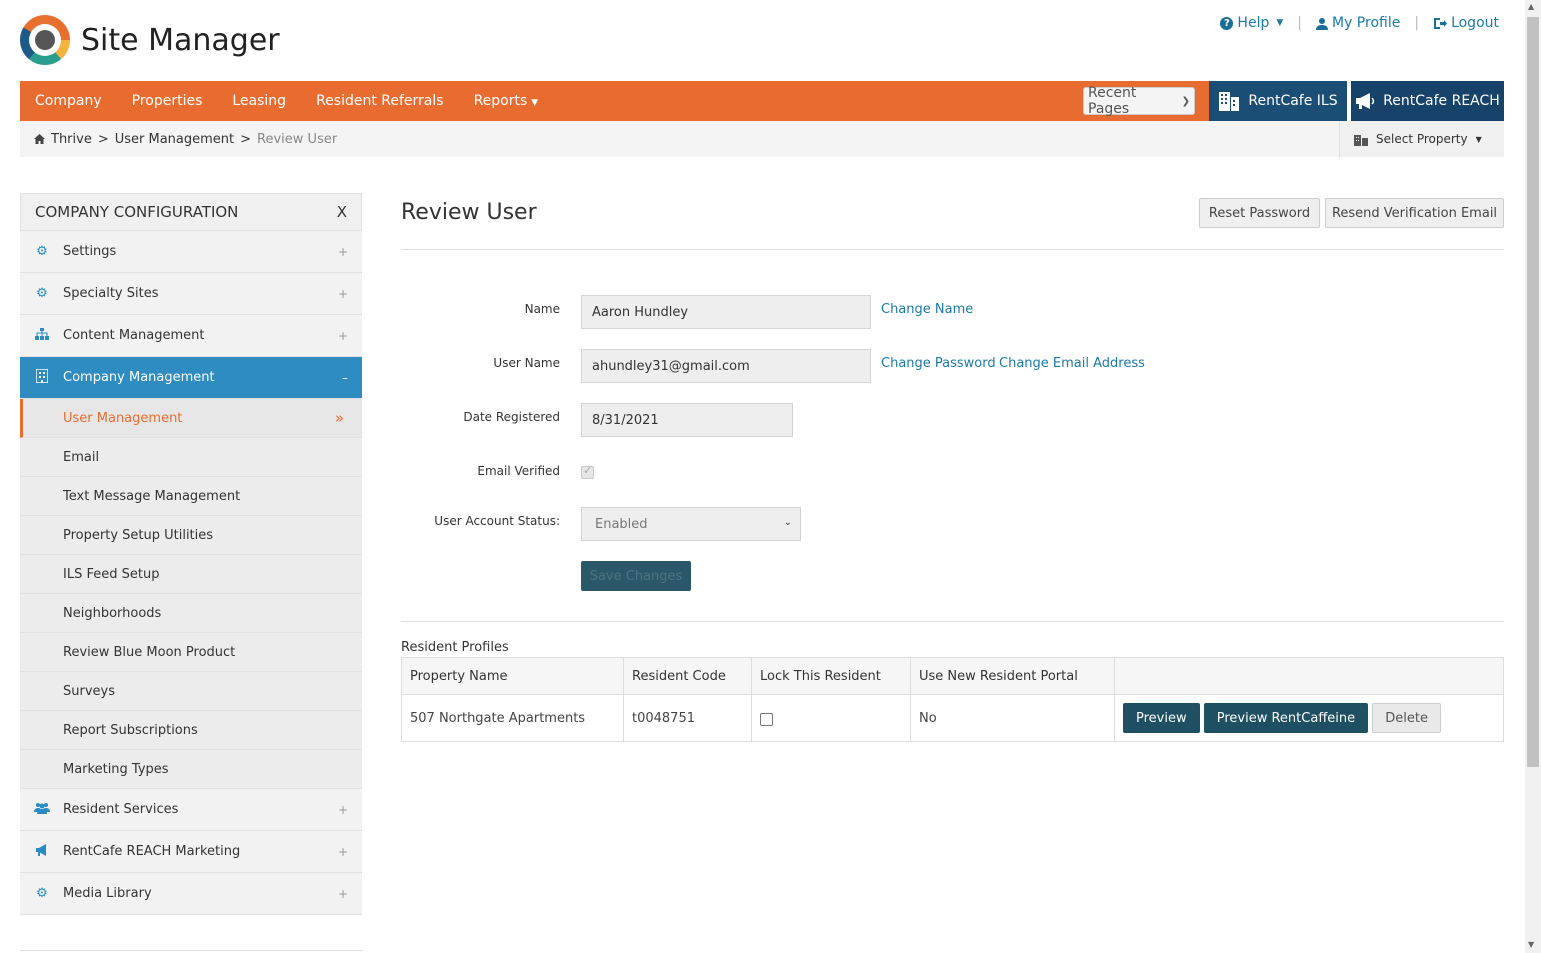 This screenshot has height=953, width=1541. Describe the element at coordinates (191, 691) in the screenshot. I see `sidebar-subitem-surveys: Surveys` at that location.